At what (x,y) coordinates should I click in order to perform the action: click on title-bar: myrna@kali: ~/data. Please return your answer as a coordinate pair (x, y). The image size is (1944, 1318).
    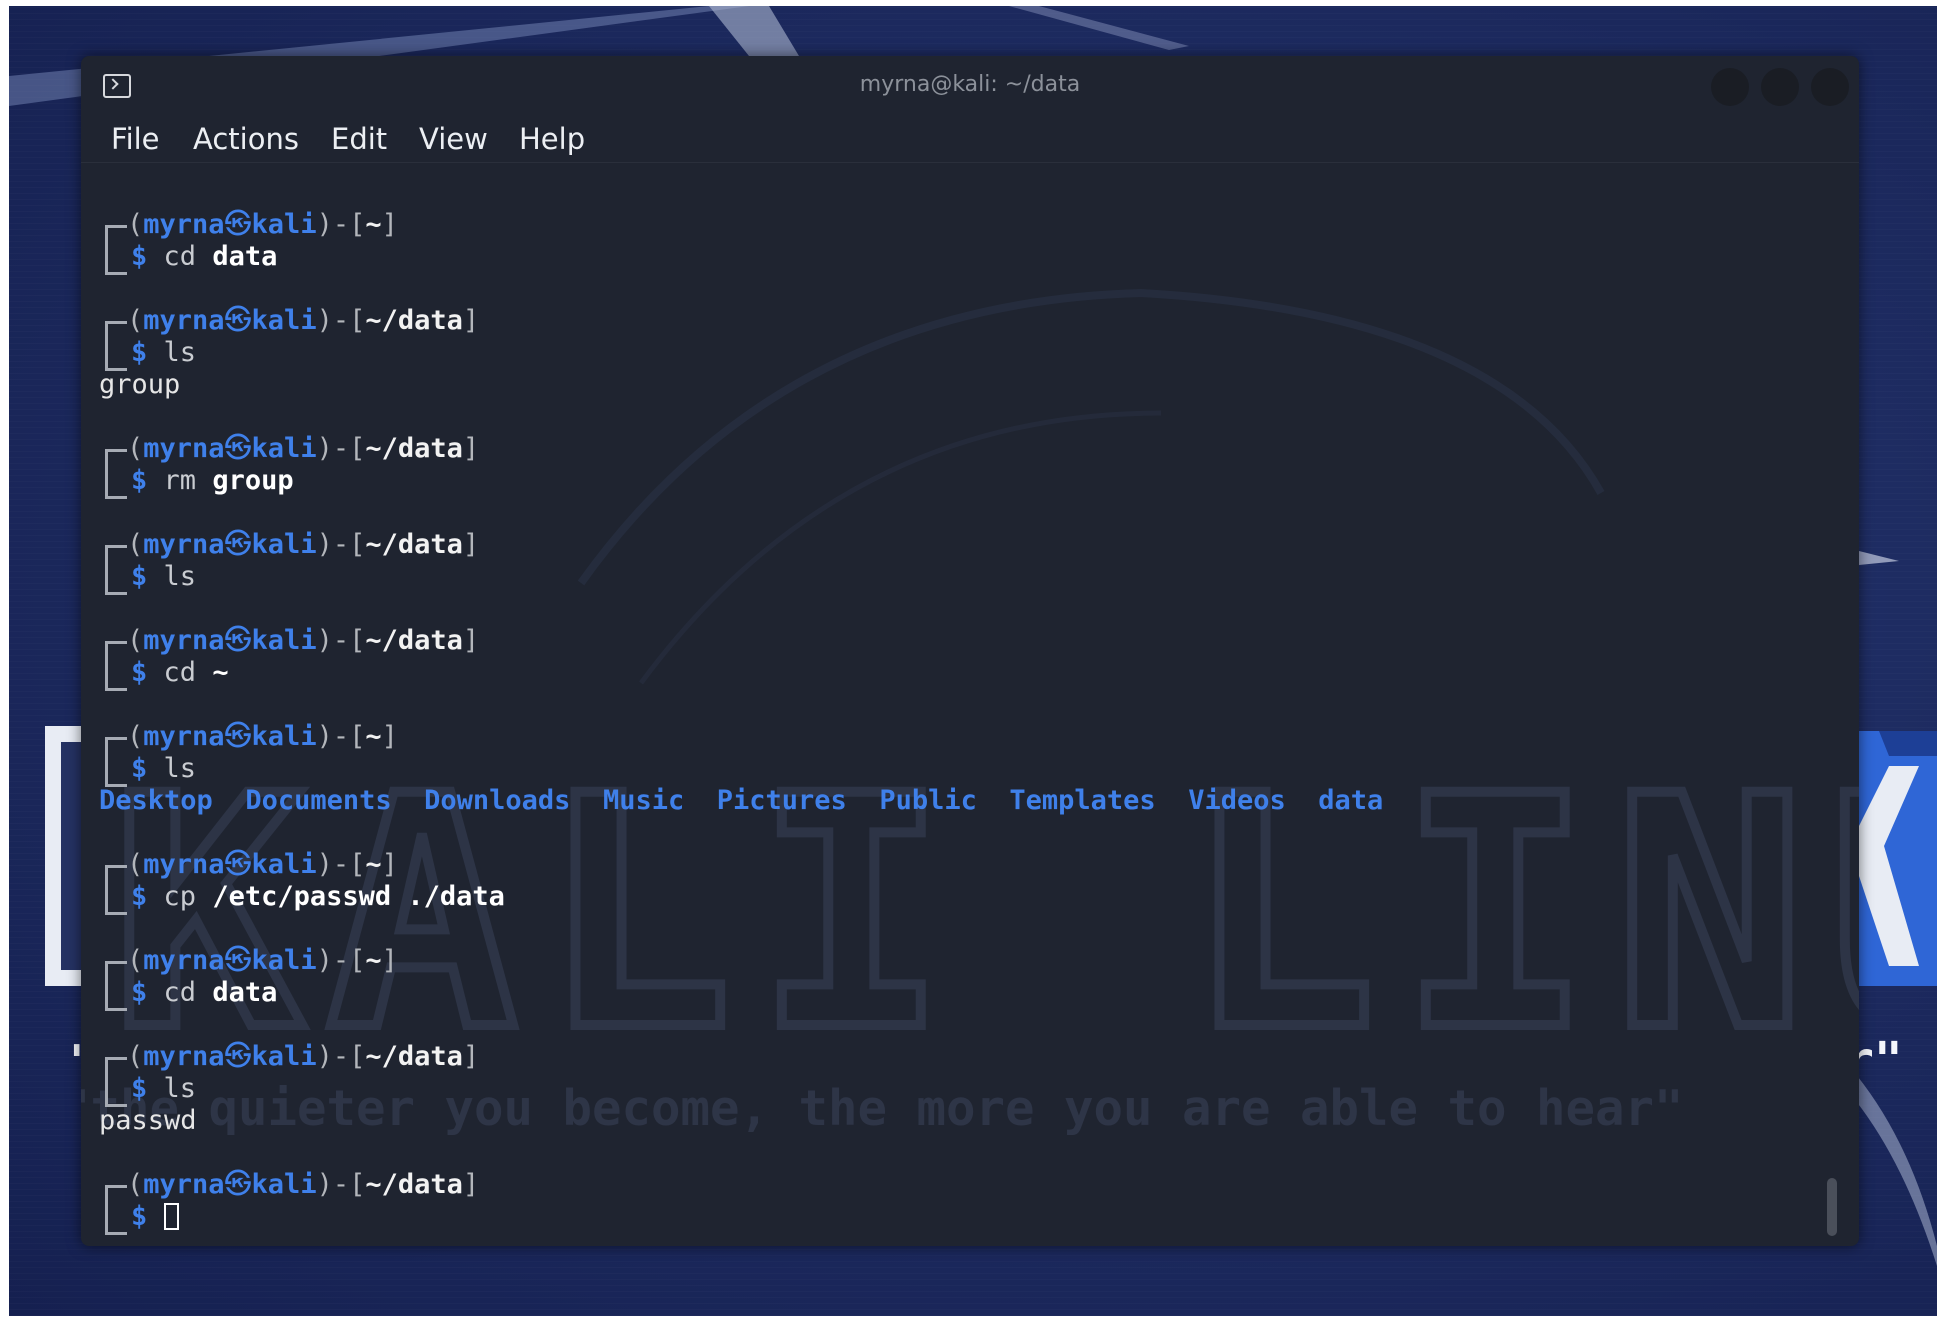
    Looking at the image, I should click on (970, 84).